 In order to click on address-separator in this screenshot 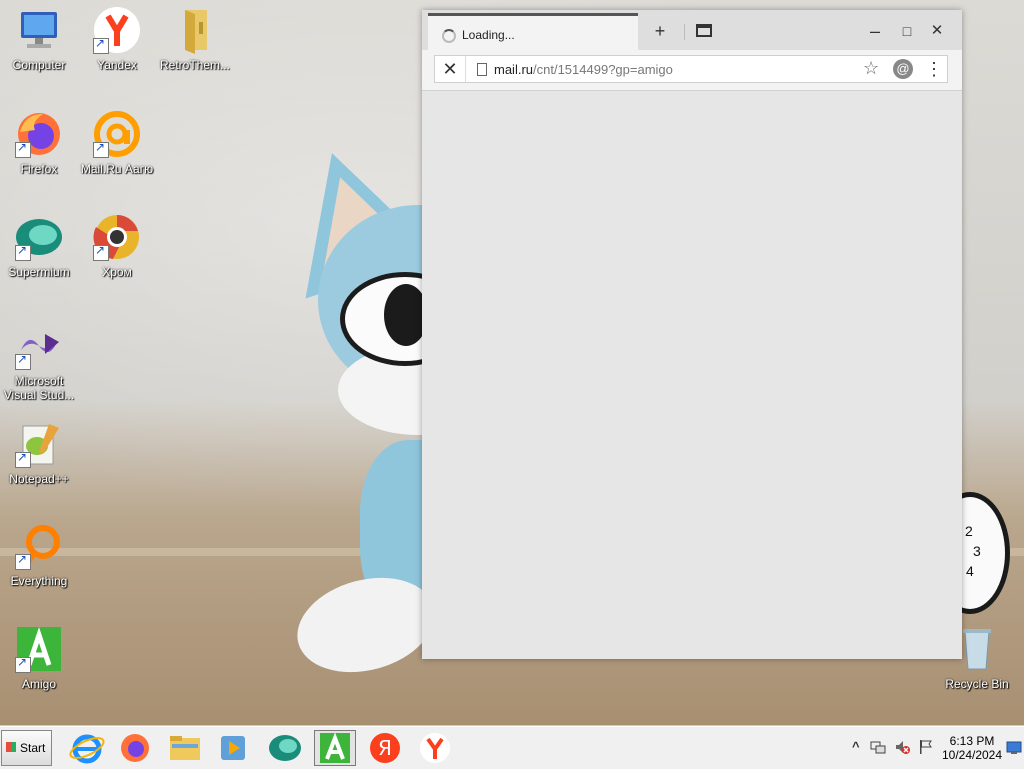, I will do `click(465, 69)`.